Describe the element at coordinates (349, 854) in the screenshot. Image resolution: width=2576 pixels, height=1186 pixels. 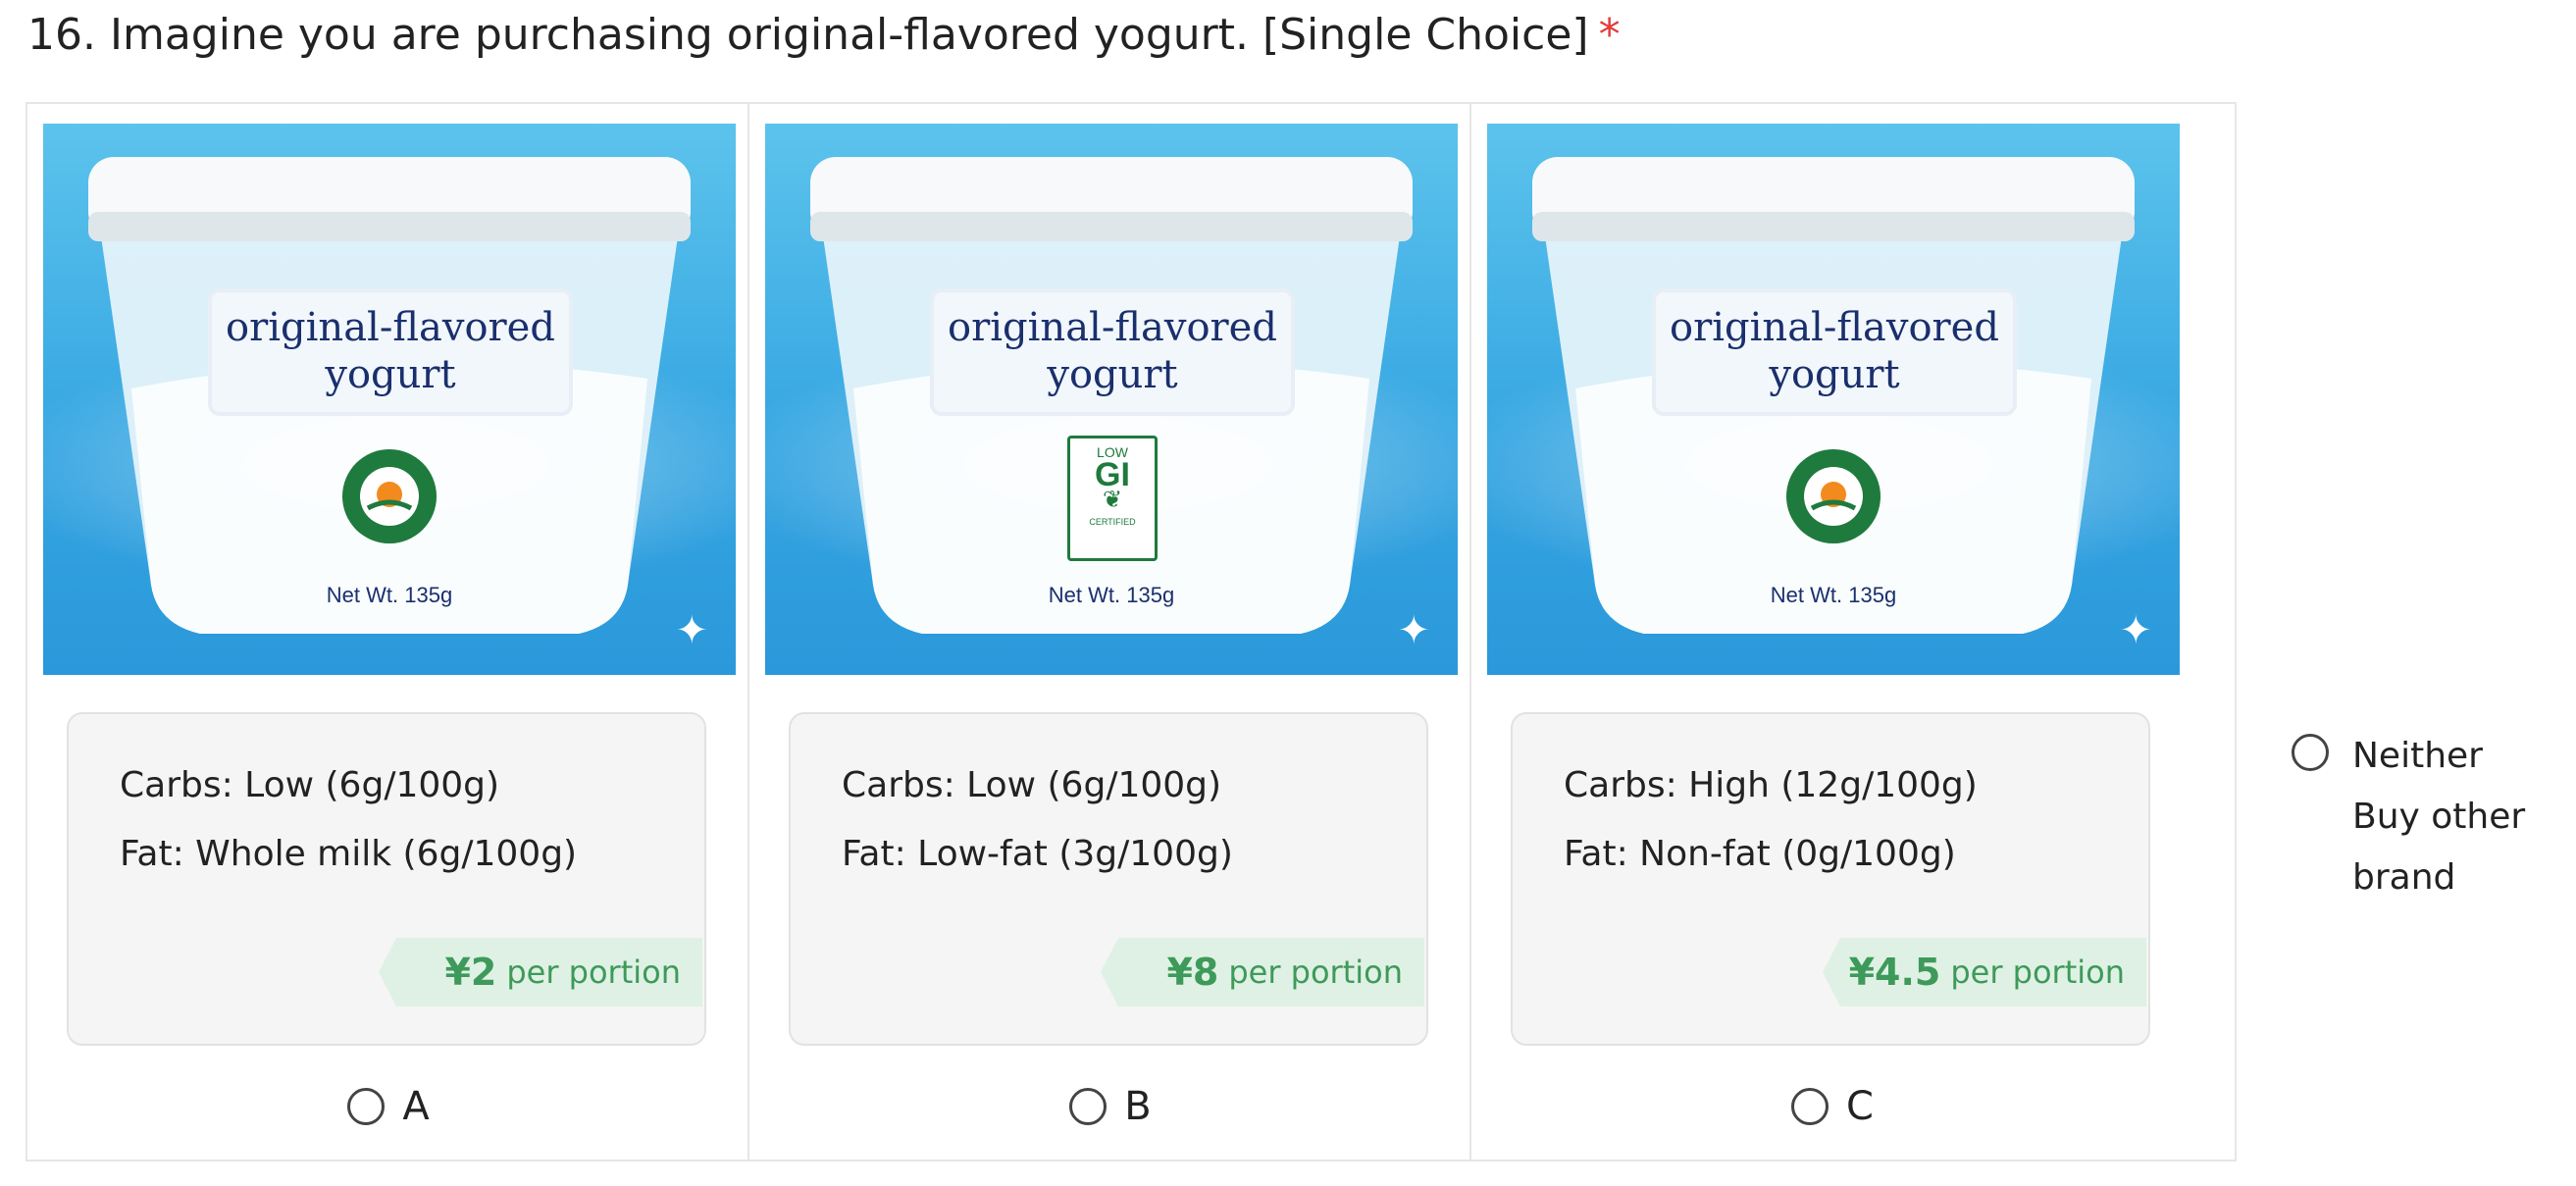
I see `fat-text: Fat: Whole milk (6g/100g)` at that location.